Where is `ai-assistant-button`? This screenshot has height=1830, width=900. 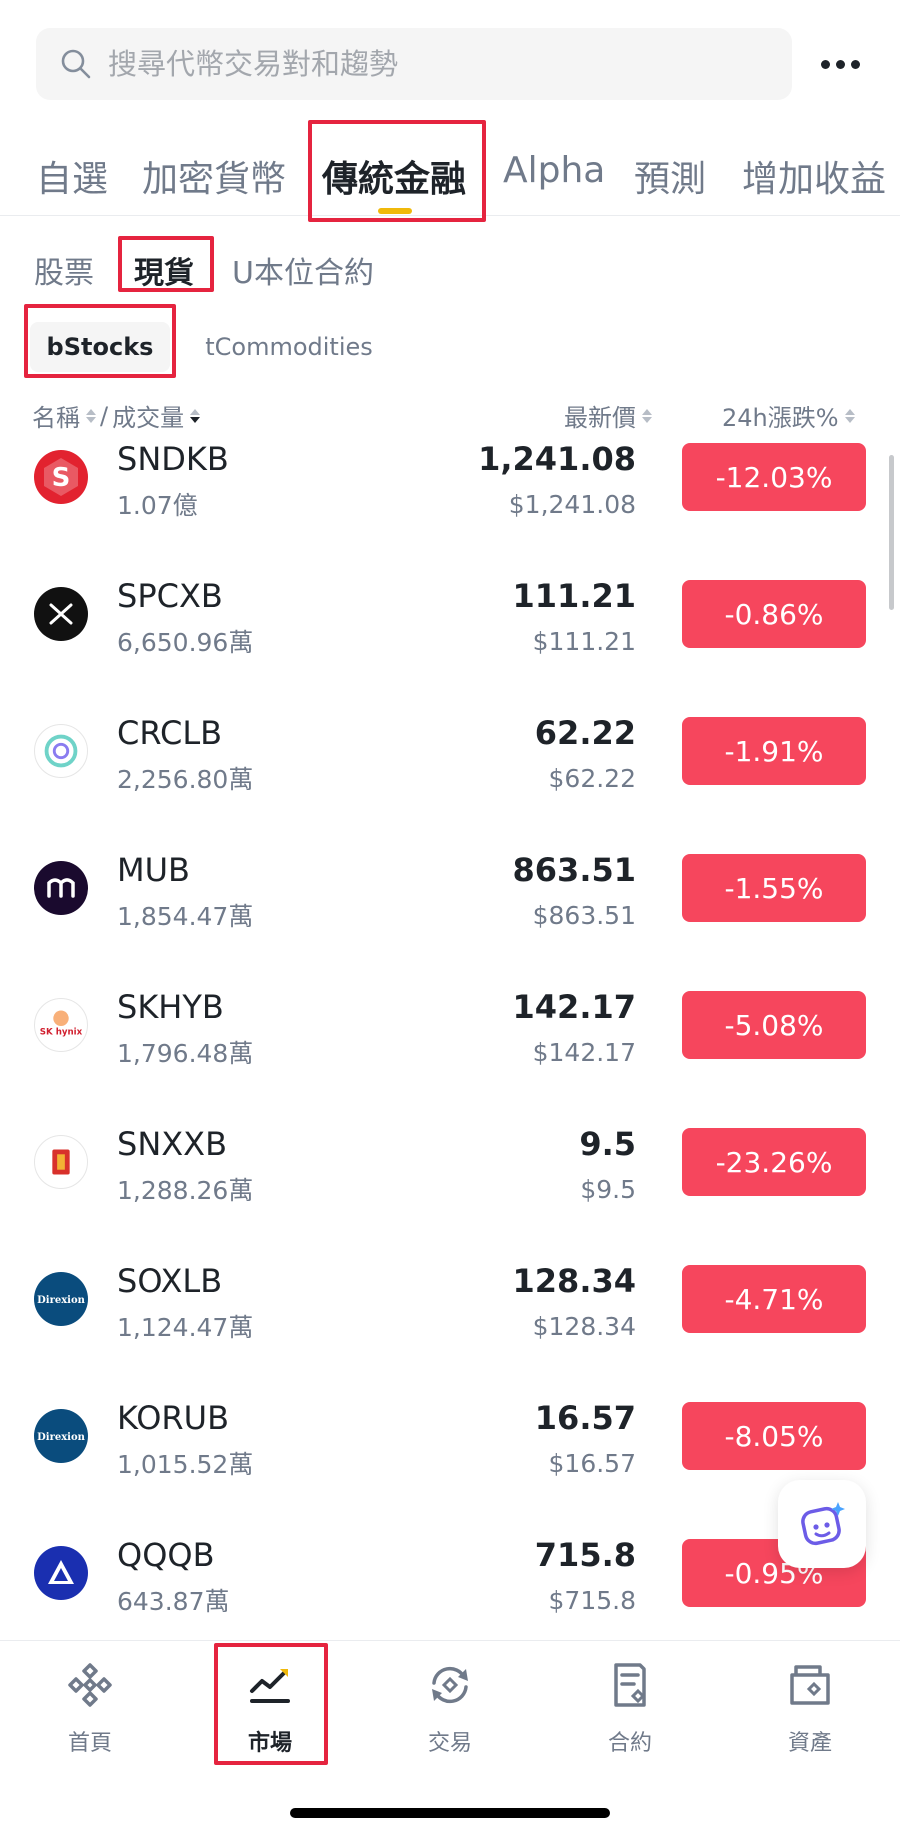 ai-assistant-button is located at coordinates (822, 1524).